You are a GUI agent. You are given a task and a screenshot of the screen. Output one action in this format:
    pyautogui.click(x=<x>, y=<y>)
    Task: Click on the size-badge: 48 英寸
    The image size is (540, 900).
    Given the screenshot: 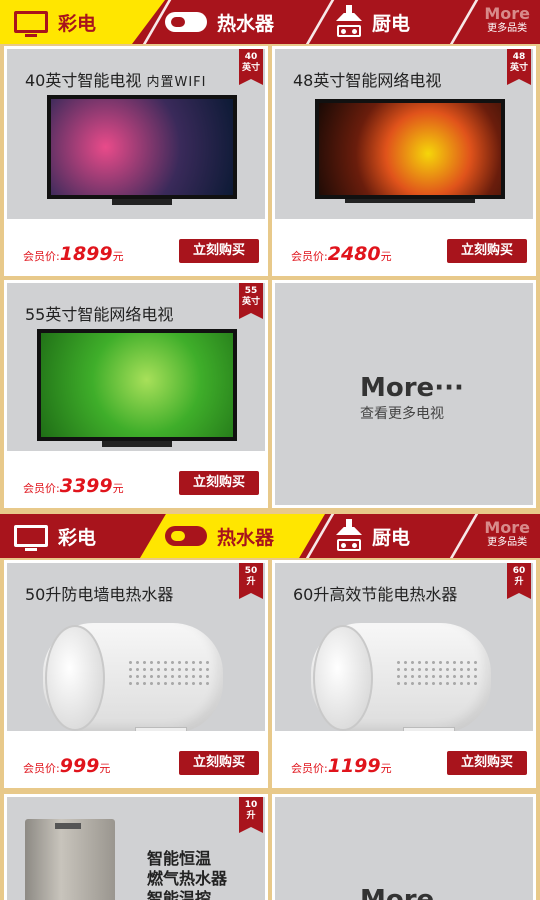 What is the action you would take?
    pyautogui.click(x=519, y=67)
    